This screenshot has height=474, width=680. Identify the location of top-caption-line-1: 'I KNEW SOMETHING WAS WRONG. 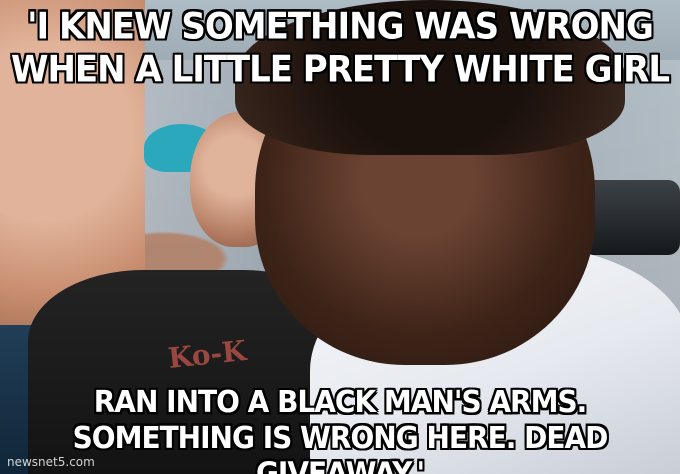
(340, 26).